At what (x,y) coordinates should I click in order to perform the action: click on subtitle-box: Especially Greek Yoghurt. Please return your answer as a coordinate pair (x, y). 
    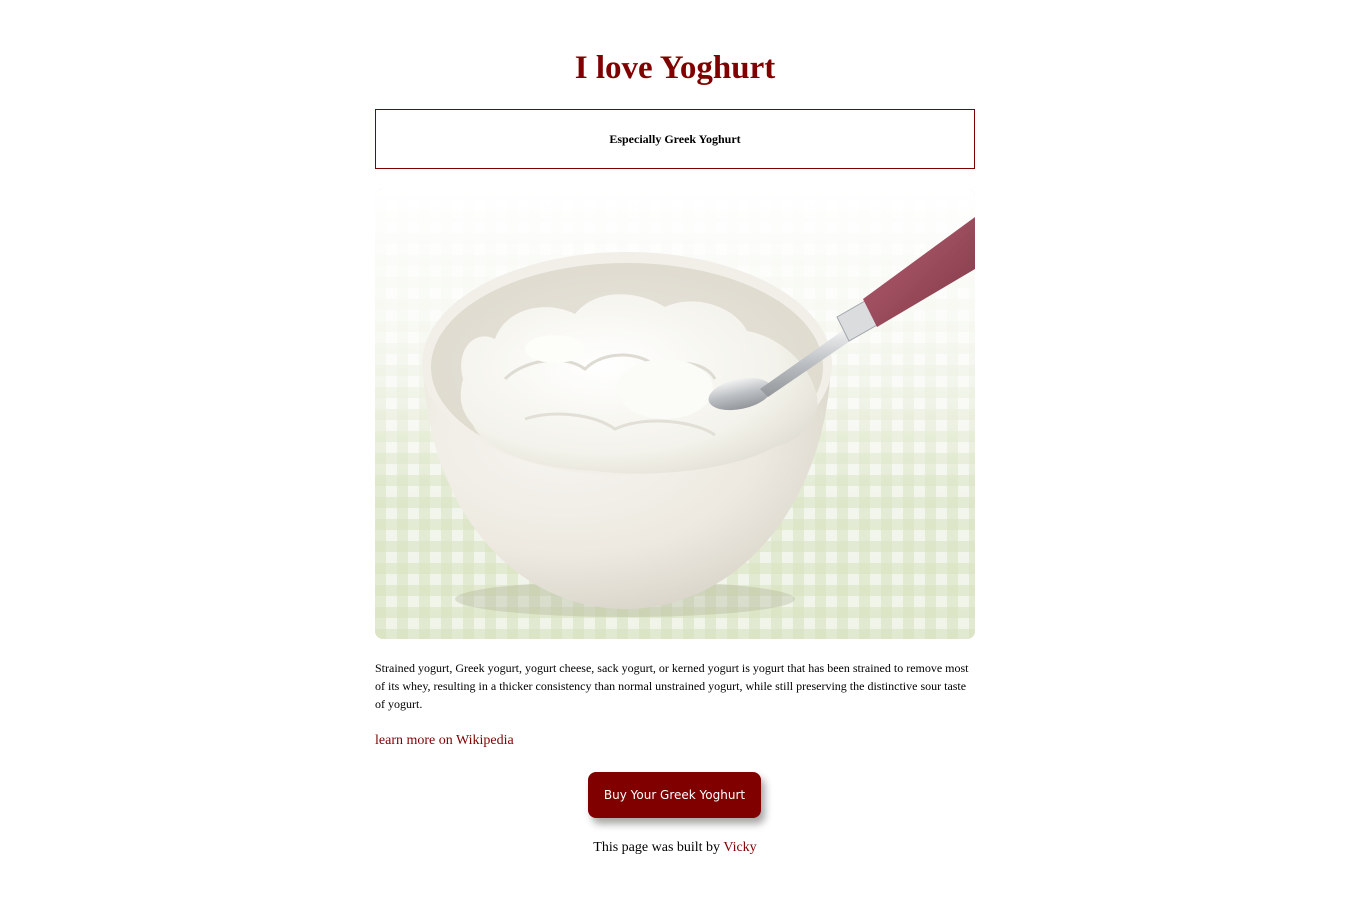
    Looking at the image, I should click on (675, 139).